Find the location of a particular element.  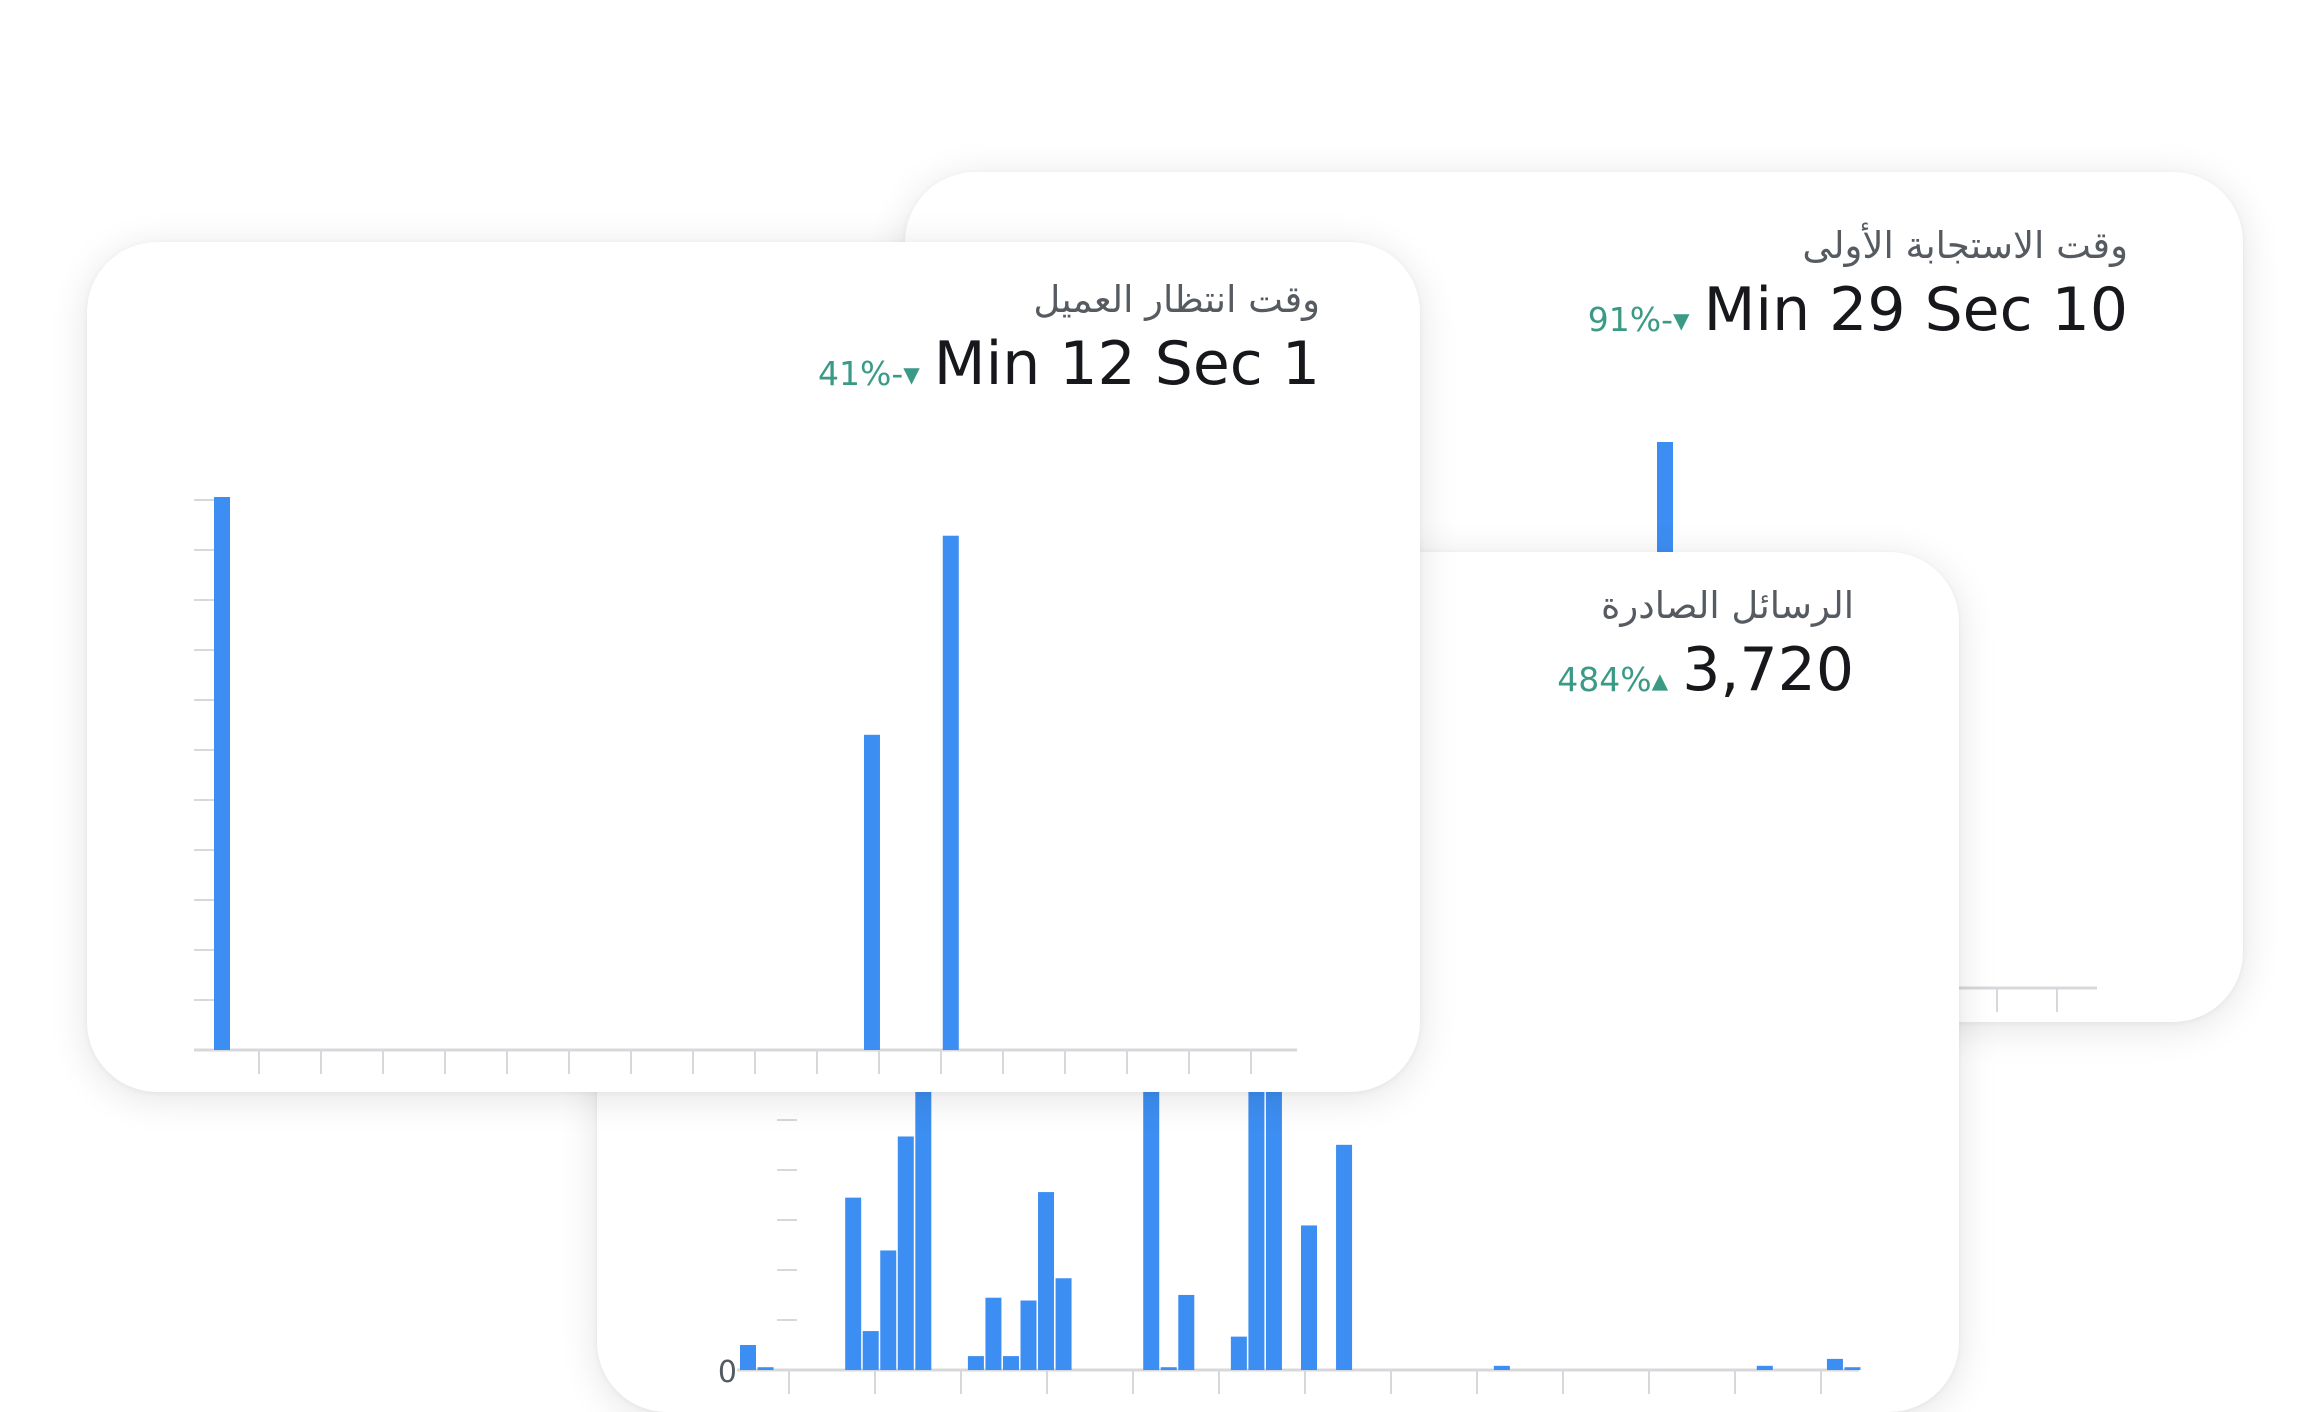

card-title: وقت انتظار العميل is located at coordinates (1176, 299).